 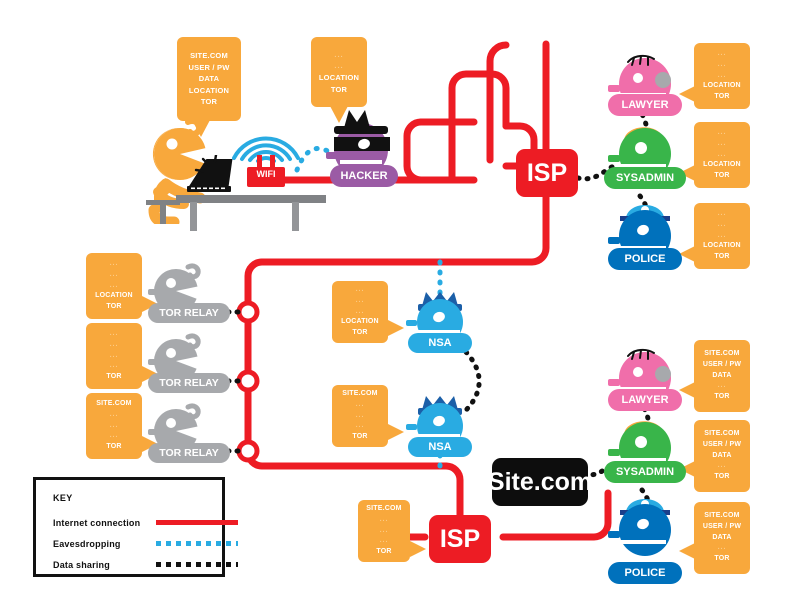 What do you see at coordinates (189, 383) in the screenshot?
I see `tor-relay-2-label: TOR RELAY` at bounding box center [189, 383].